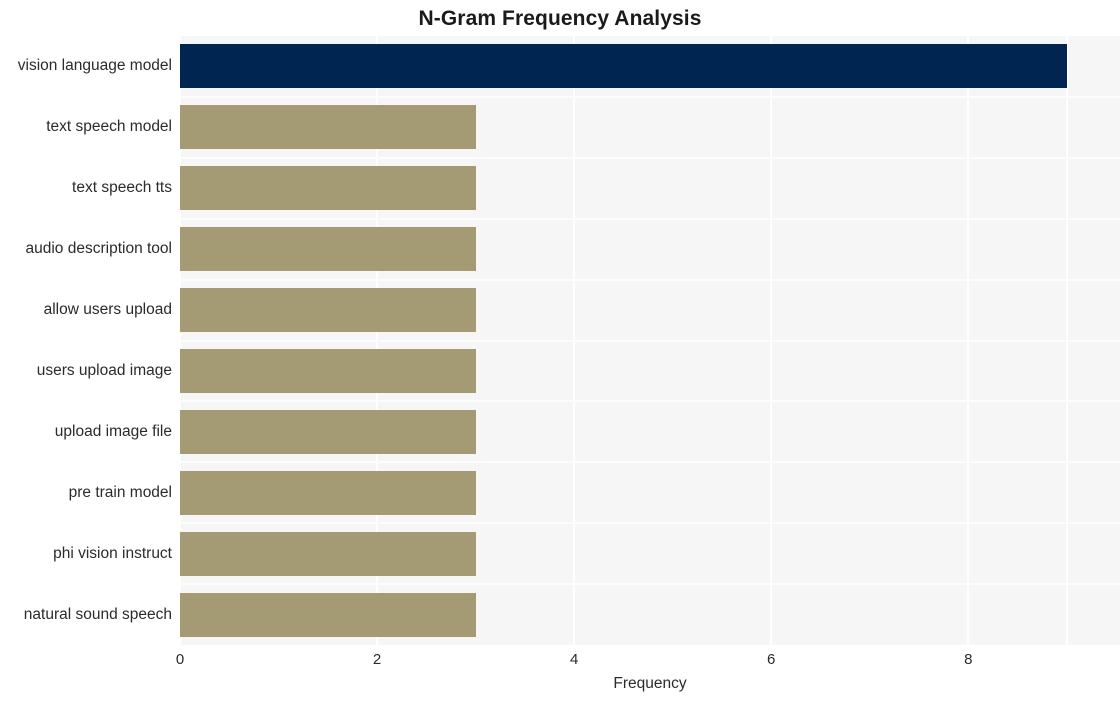 Image resolution: width=1120 pixels, height=701 pixels. What do you see at coordinates (99, 249) in the screenshot?
I see `y-axis-tick-label: audio description tool` at bounding box center [99, 249].